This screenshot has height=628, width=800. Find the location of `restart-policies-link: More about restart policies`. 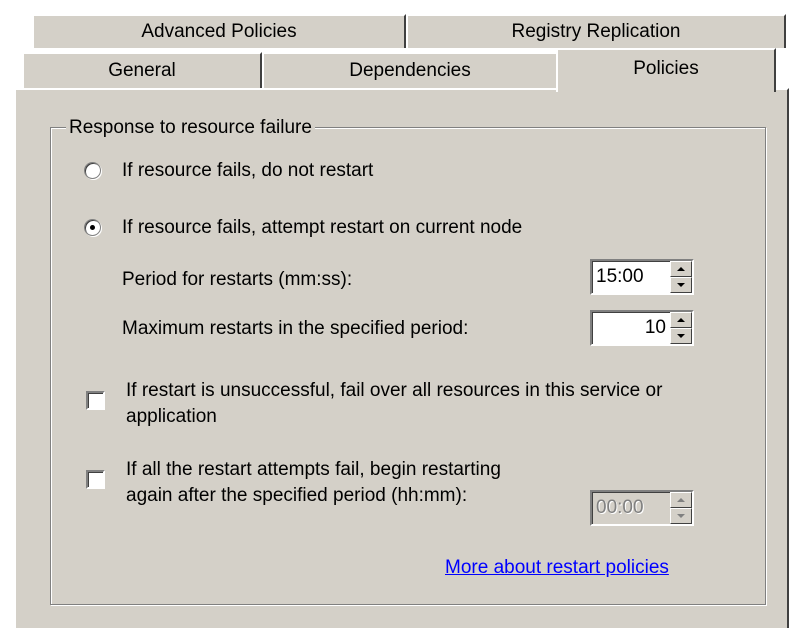

restart-policies-link: More about restart policies is located at coordinates (557, 568).